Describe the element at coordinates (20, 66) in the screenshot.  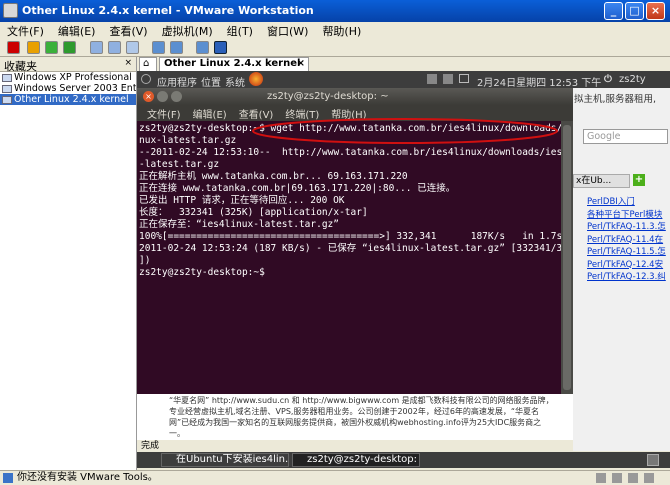
I see `sidebar-title: 收藏夹` at that location.